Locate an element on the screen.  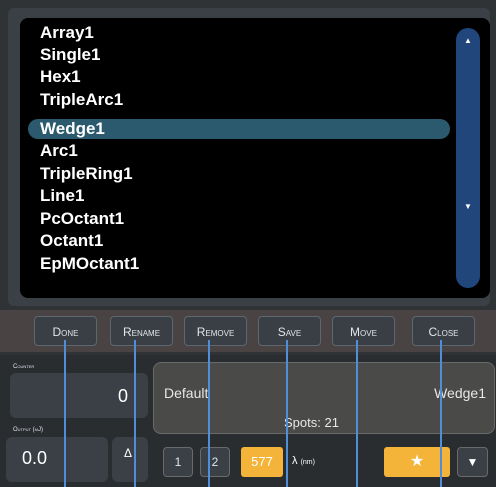
list-item: Array1 is located at coordinates (67, 33).